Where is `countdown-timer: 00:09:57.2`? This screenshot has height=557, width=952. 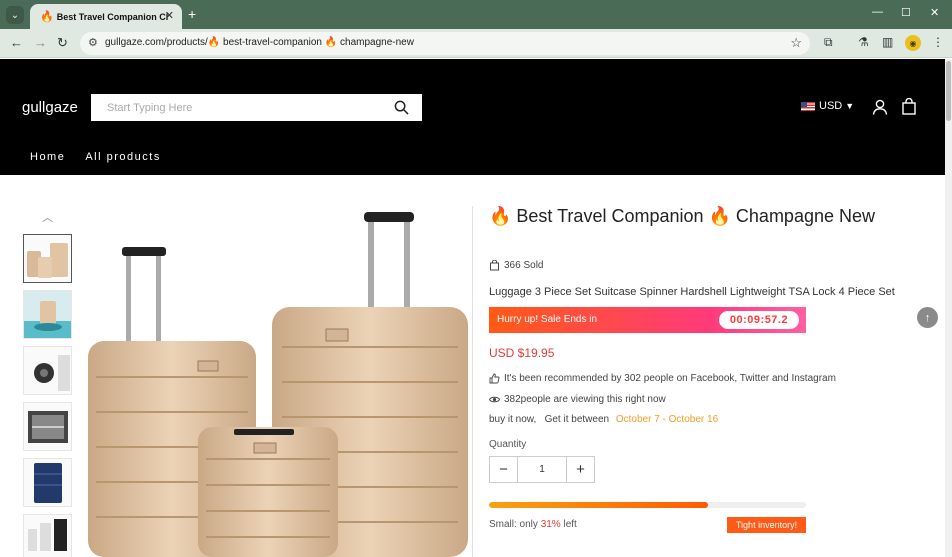 countdown-timer: 00:09:57.2 is located at coordinates (759, 320).